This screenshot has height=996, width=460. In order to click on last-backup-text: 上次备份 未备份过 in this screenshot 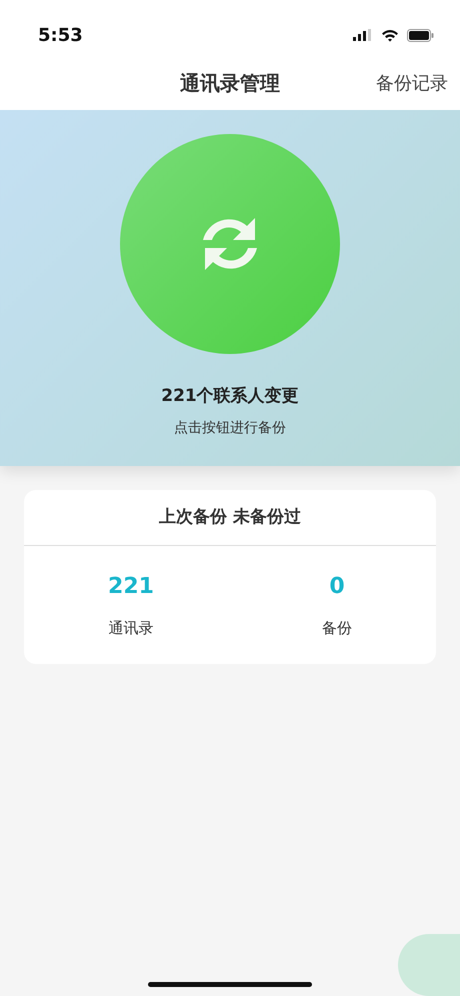, I will do `click(230, 517)`.